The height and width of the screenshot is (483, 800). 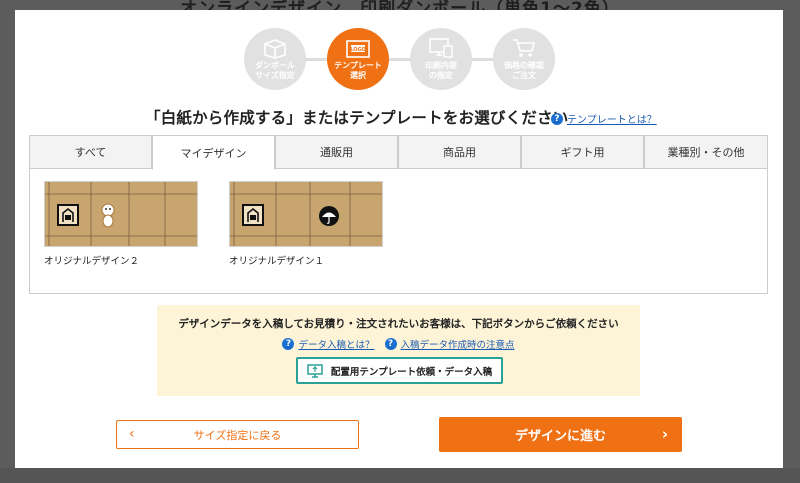 I want to click on chevron-right-icon: ›, so click(x=664, y=434).